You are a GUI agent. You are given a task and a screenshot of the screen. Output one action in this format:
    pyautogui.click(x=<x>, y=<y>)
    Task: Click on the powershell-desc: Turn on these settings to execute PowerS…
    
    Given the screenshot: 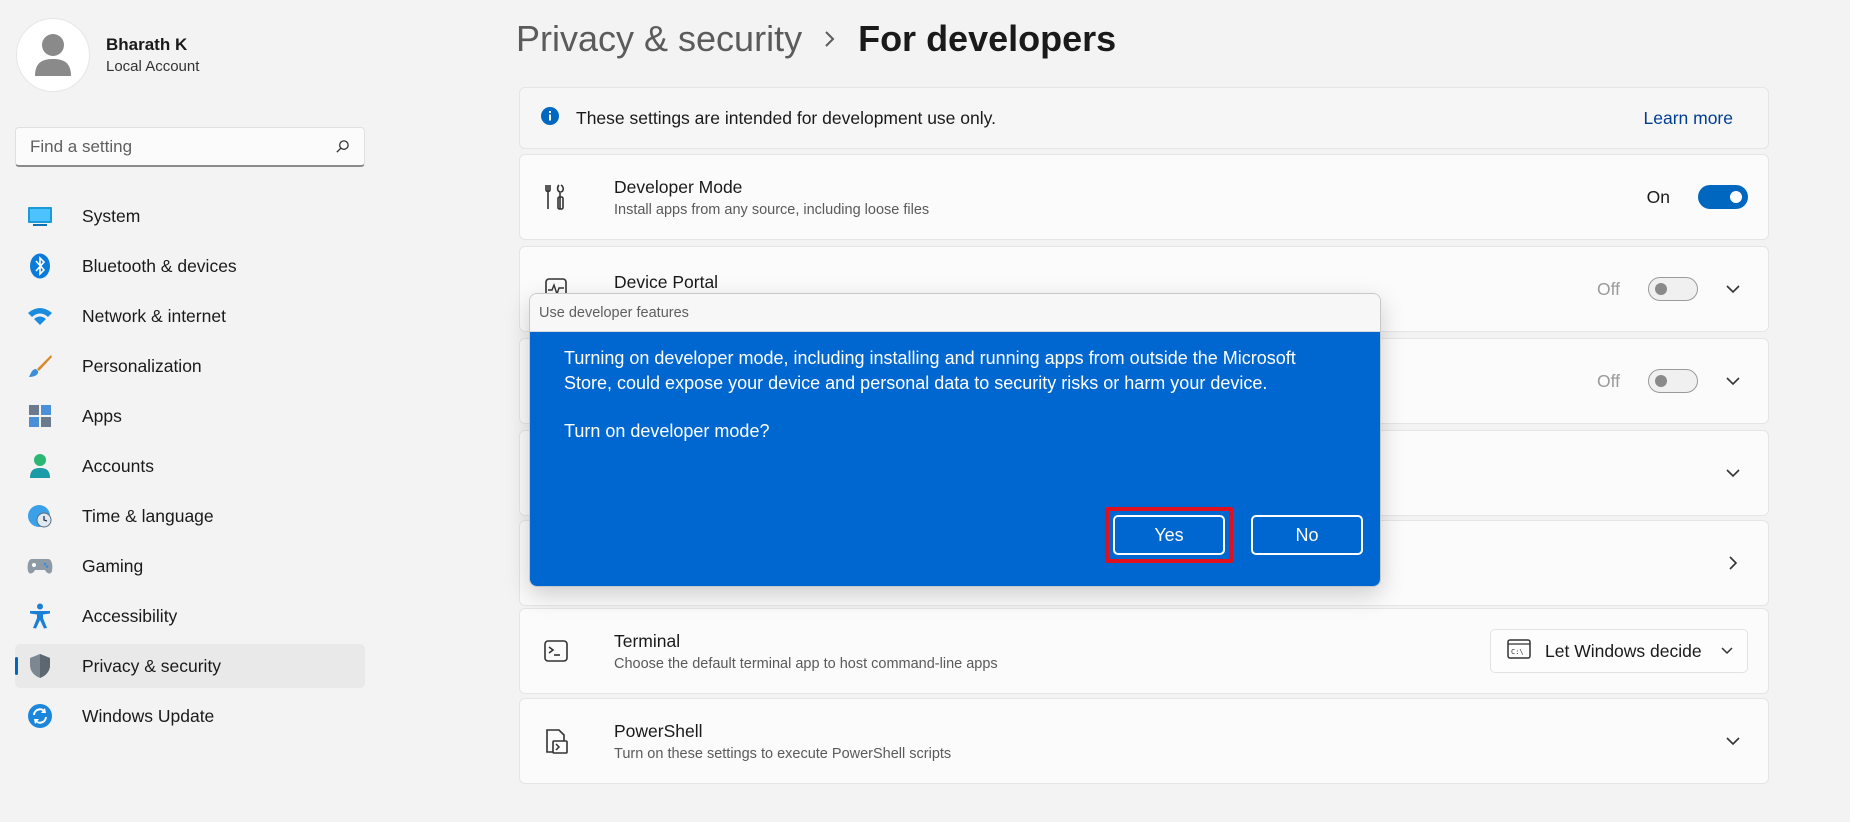 What is the action you would take?
    pyautogui.click(x=783, y=753)
    